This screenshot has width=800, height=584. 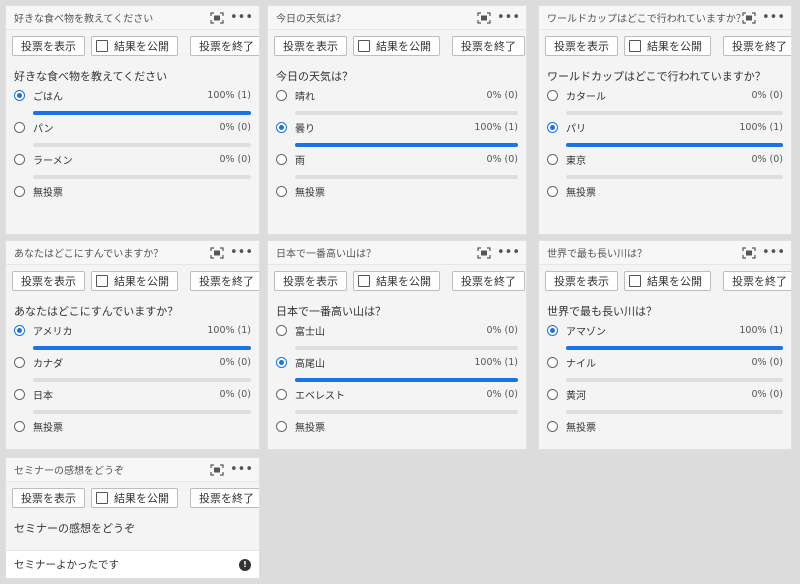 I want to click on poll-option: 富士山 0% (0), so click(x=397, y=335).